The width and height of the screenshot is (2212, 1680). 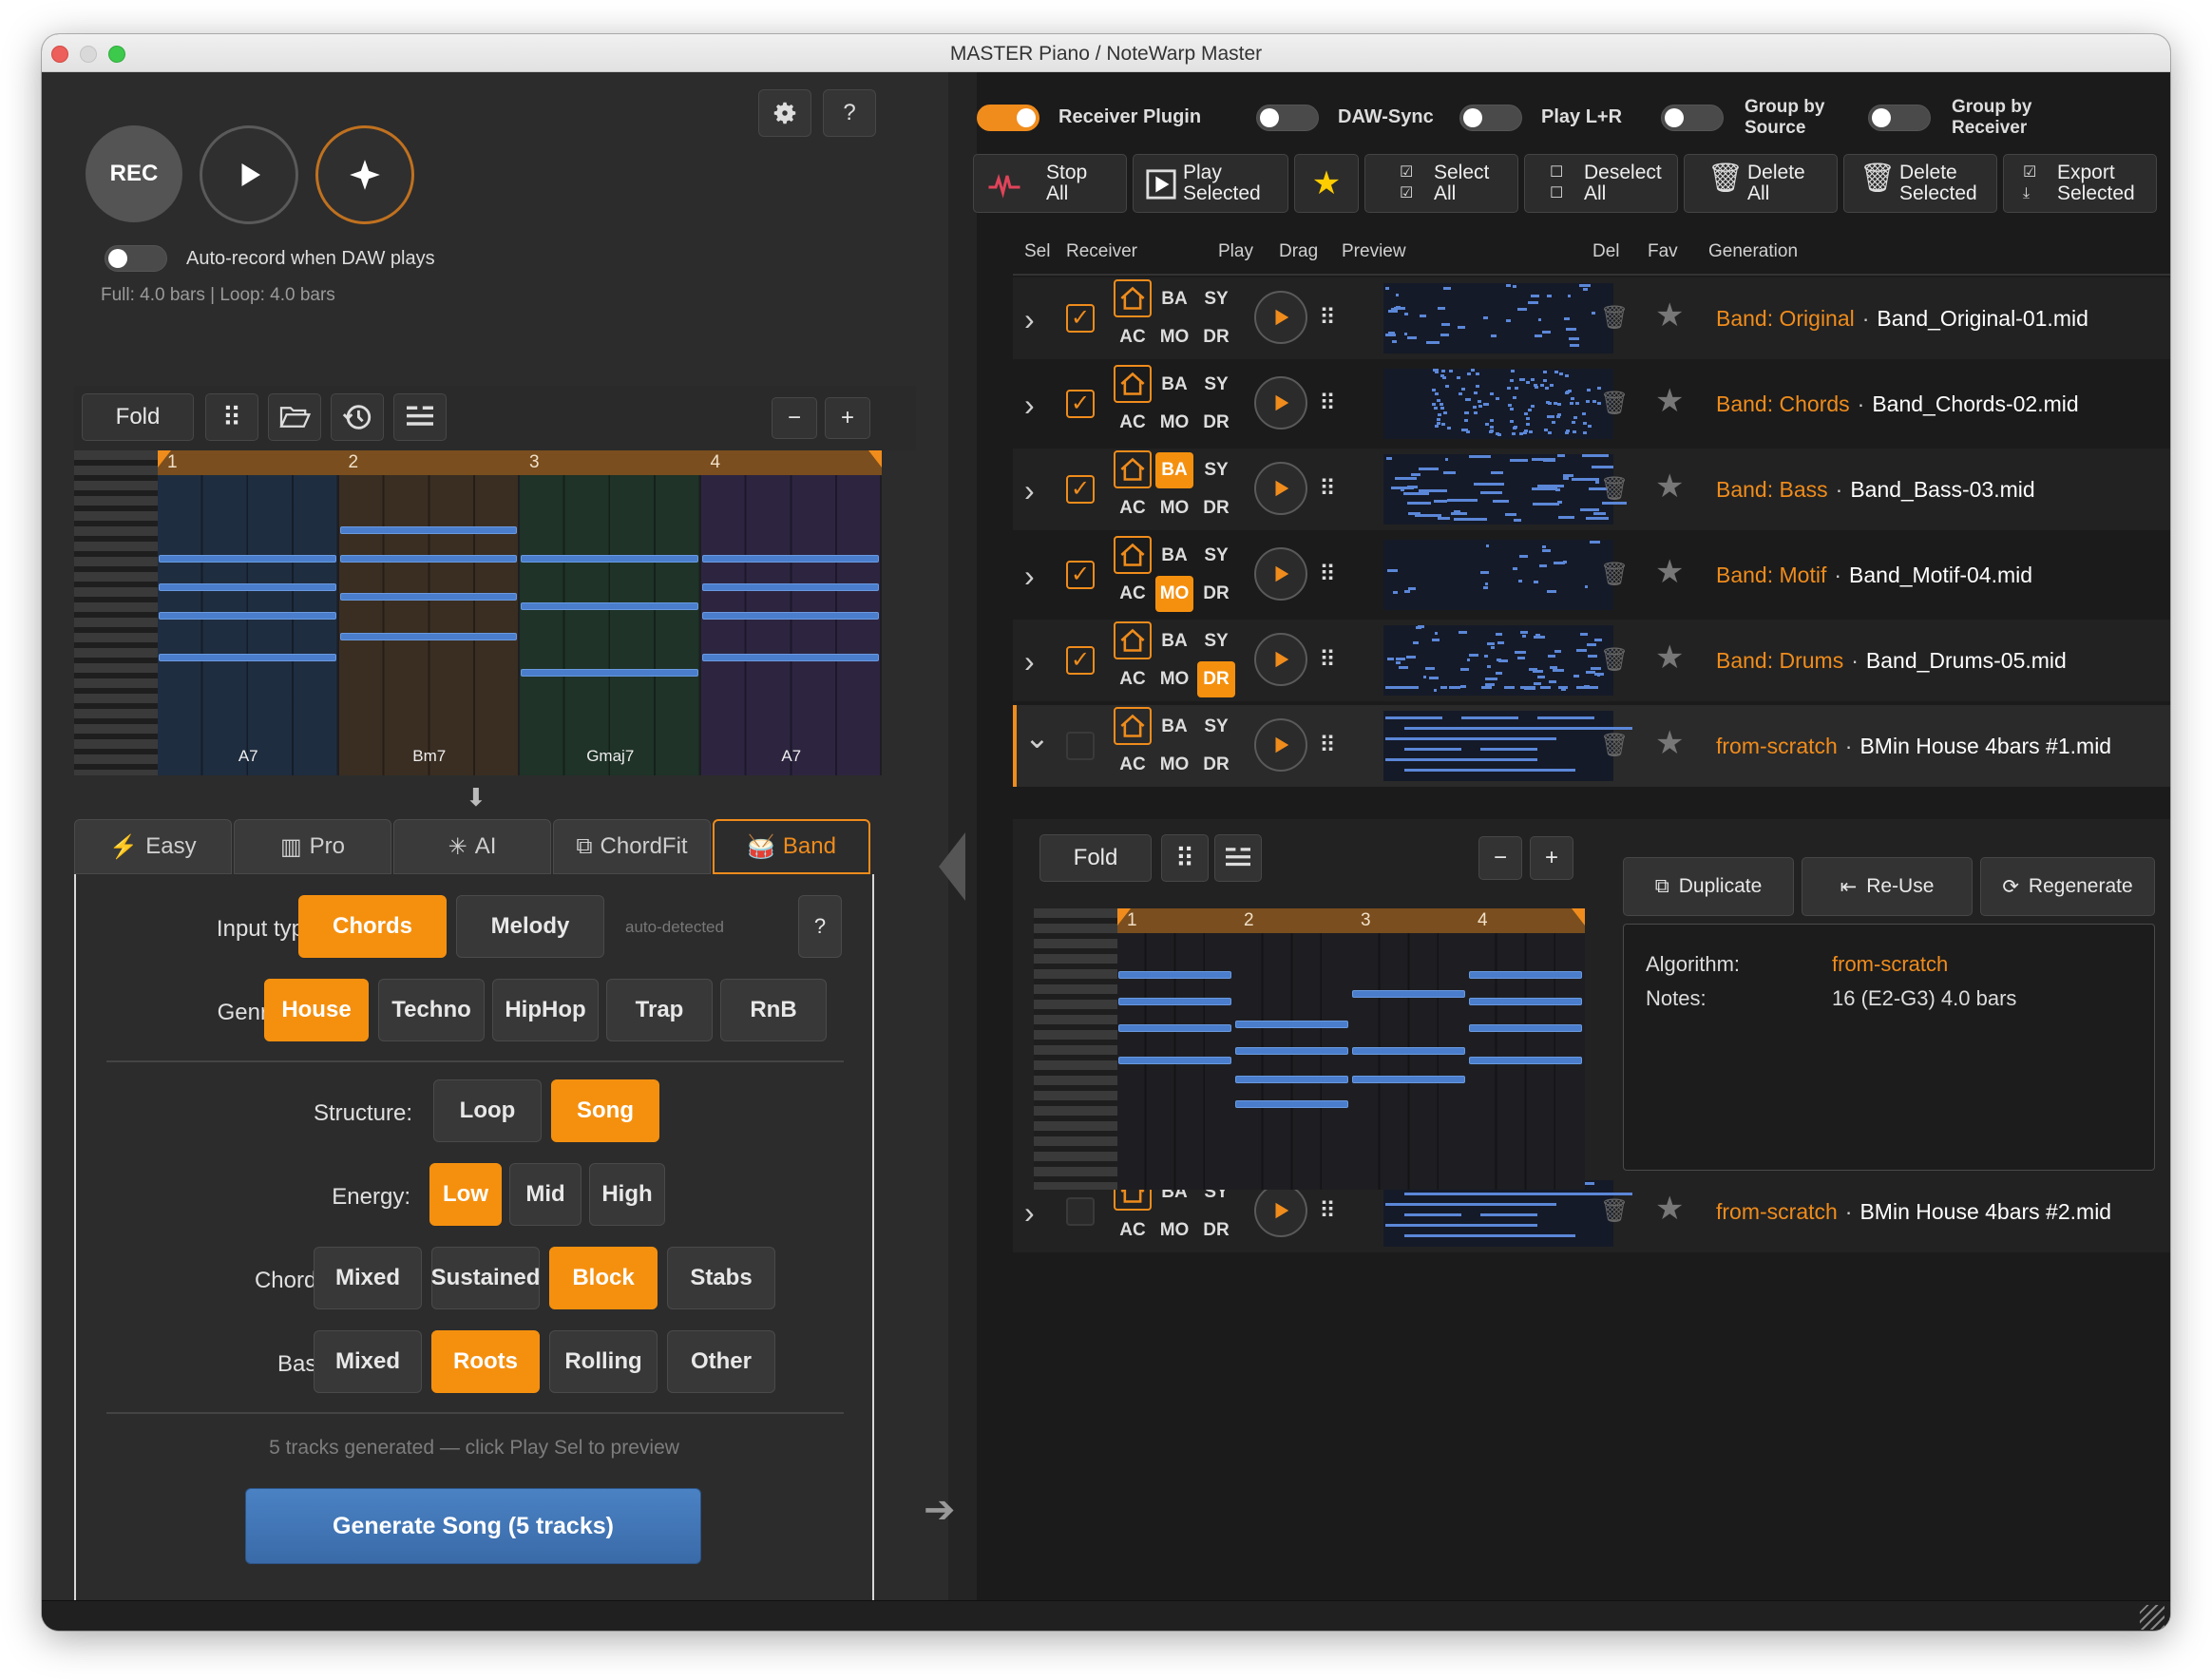 What do you see at coordinates (1900, 118) in the screenshot?
I see `group-by-receiver-toggle` at bounding box center [1900, 118].